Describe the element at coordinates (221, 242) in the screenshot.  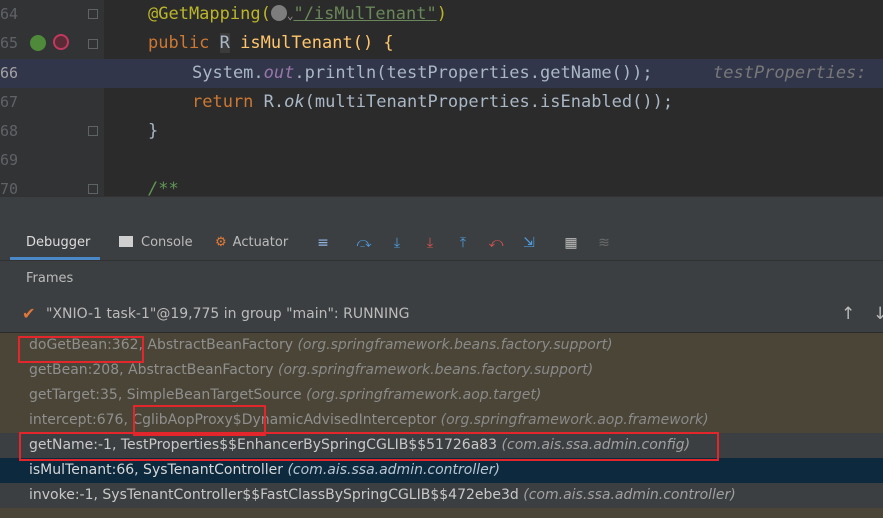
I see `actuator-icon: ⚙` at that location.